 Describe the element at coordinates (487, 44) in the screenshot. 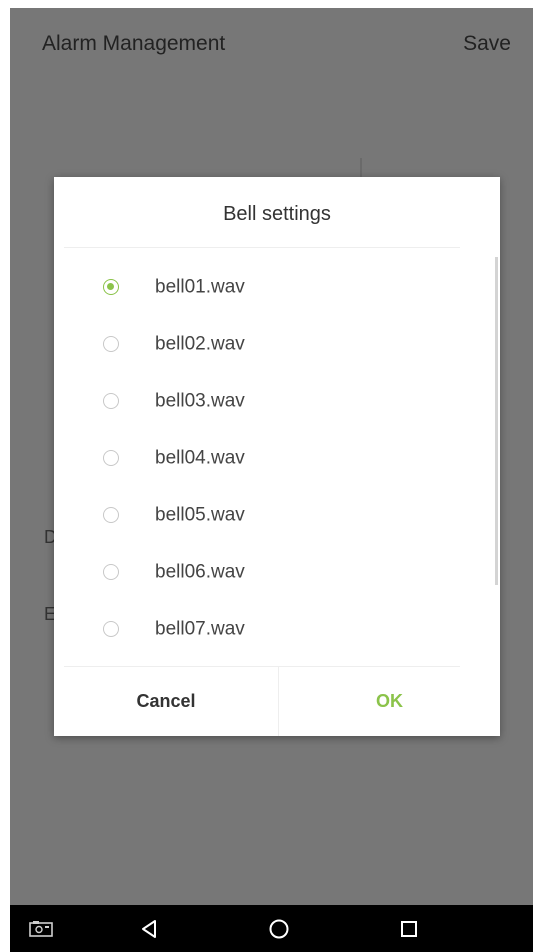

I see `save-button: Save` at that location.